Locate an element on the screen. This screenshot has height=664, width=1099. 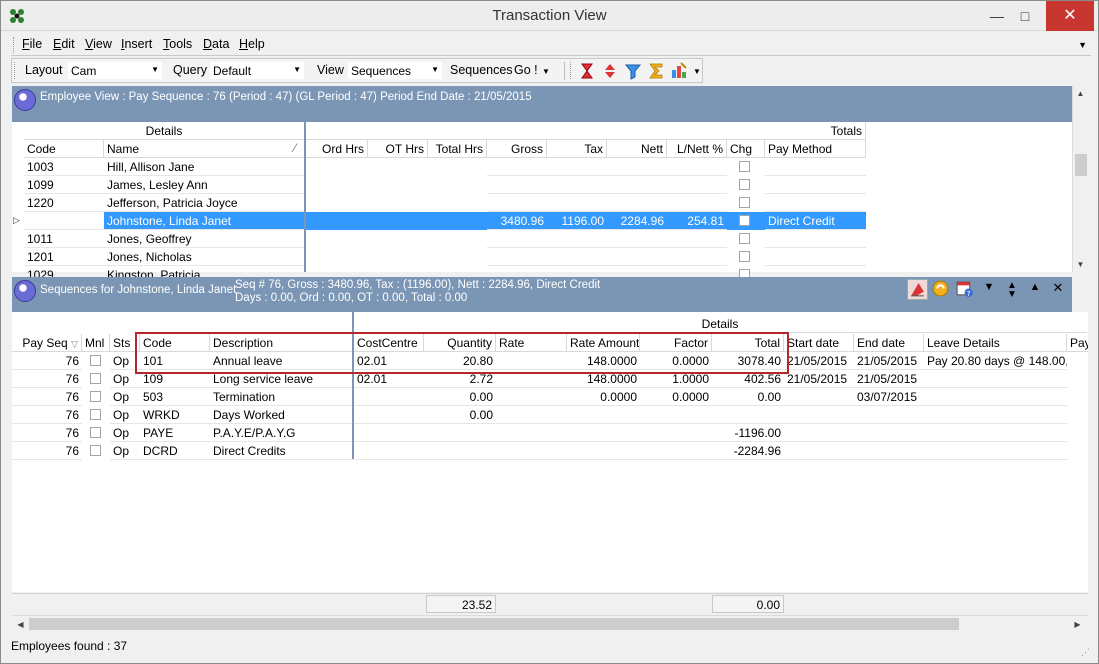
seq-description-cell: P.A.Y.E/P.A.Y.G is located at coordinates (281, 433).